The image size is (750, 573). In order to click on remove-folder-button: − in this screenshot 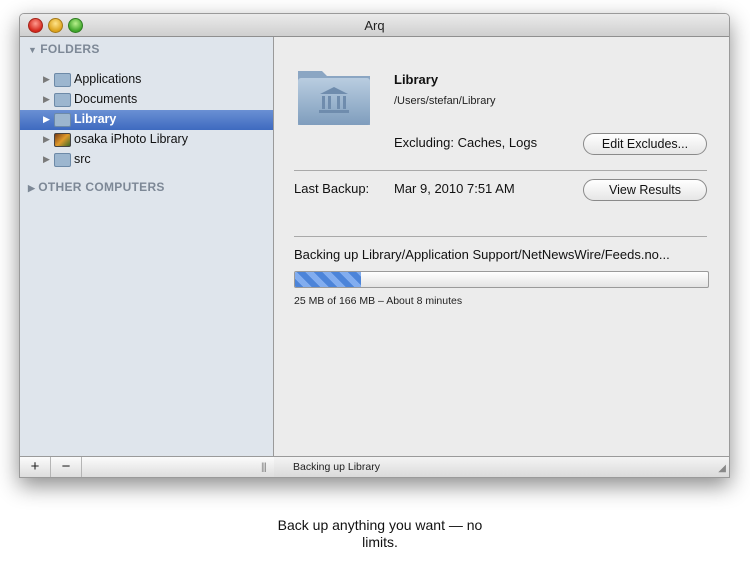, I will do `click(66, 467)`.